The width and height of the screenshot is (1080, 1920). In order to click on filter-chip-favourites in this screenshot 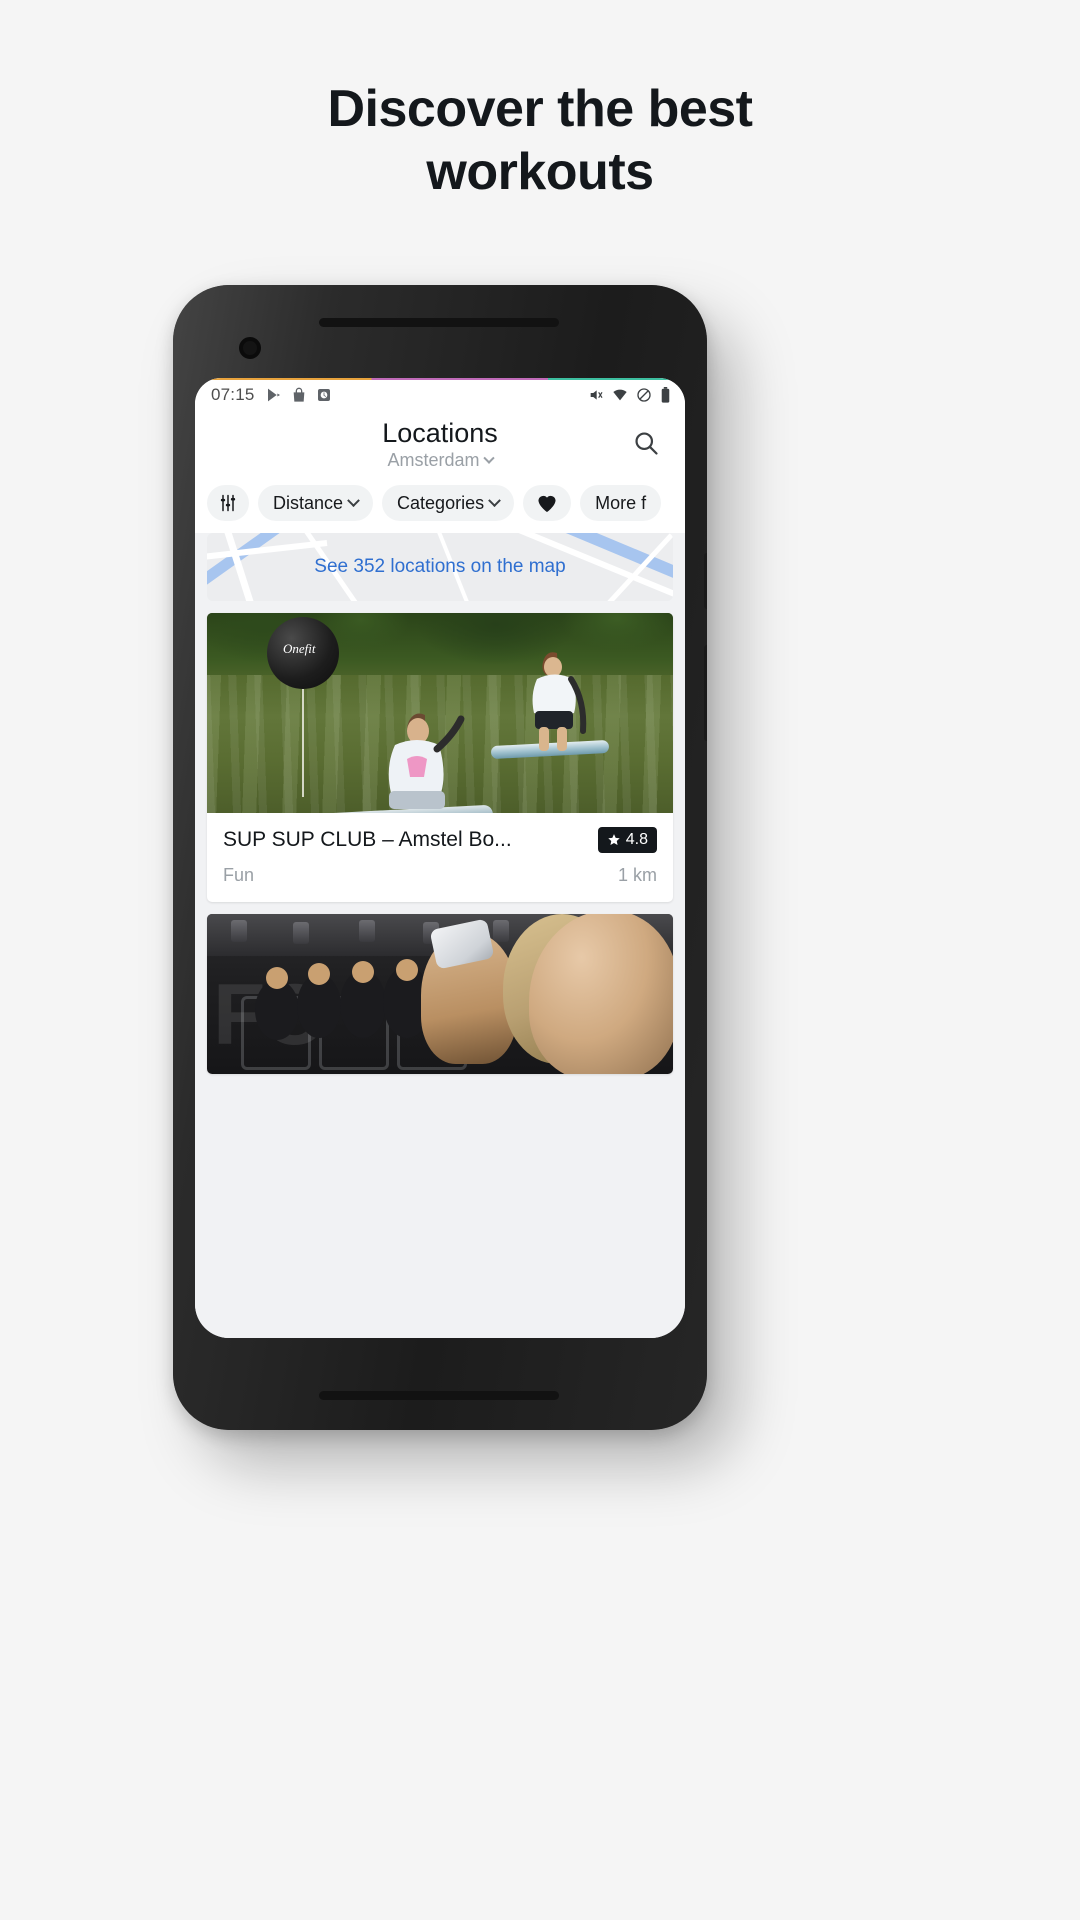, I will do `click(547, 503)`.